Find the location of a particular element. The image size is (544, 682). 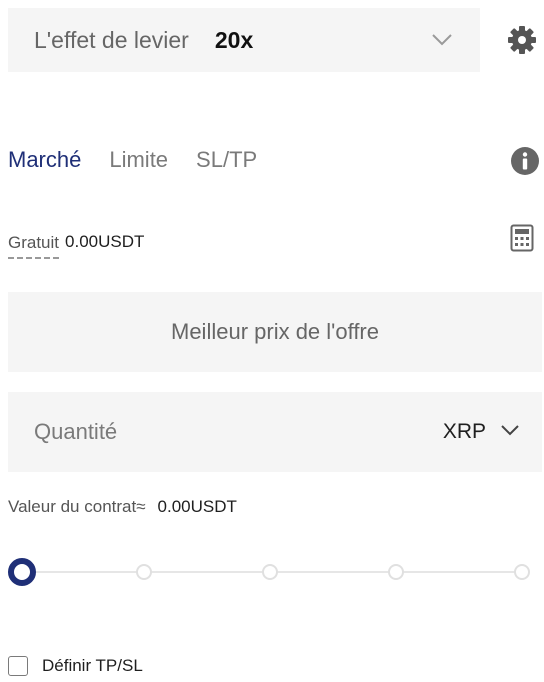

tpsl-label: Définir TP/SL is located at coordinates (92, 665).